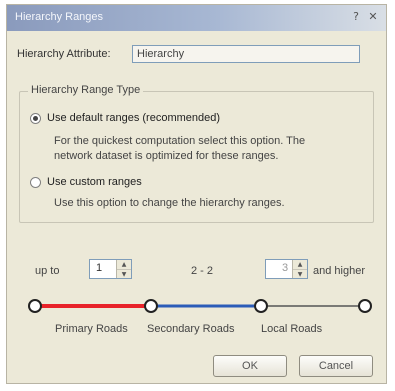 Image resolution: width=395 pixels, height=391 pixels. I want to click on middle-range-label: 2 - 2, so click(202, 271).